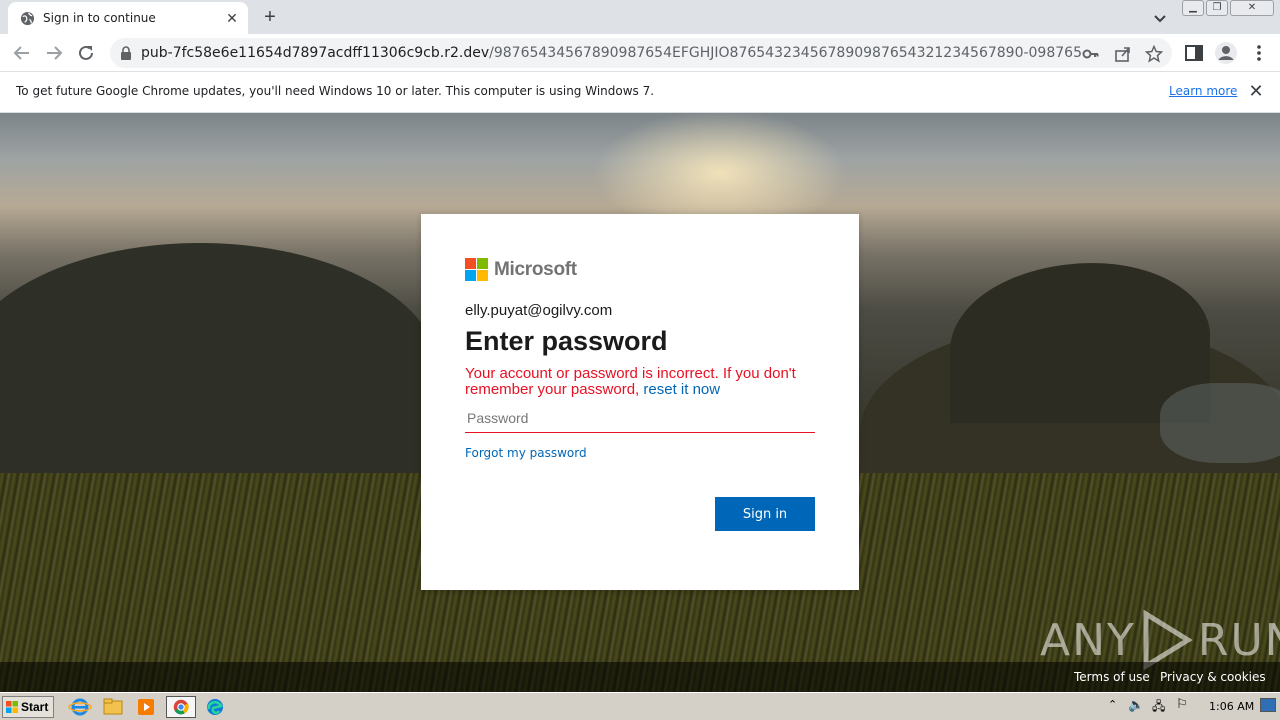 The height and width of the screenshot is (720, 1280). What do you see at coordinates (1112, 677) in the screenshot?
I see `terms-link: Terms of use` at bounding box center [1112, 677].